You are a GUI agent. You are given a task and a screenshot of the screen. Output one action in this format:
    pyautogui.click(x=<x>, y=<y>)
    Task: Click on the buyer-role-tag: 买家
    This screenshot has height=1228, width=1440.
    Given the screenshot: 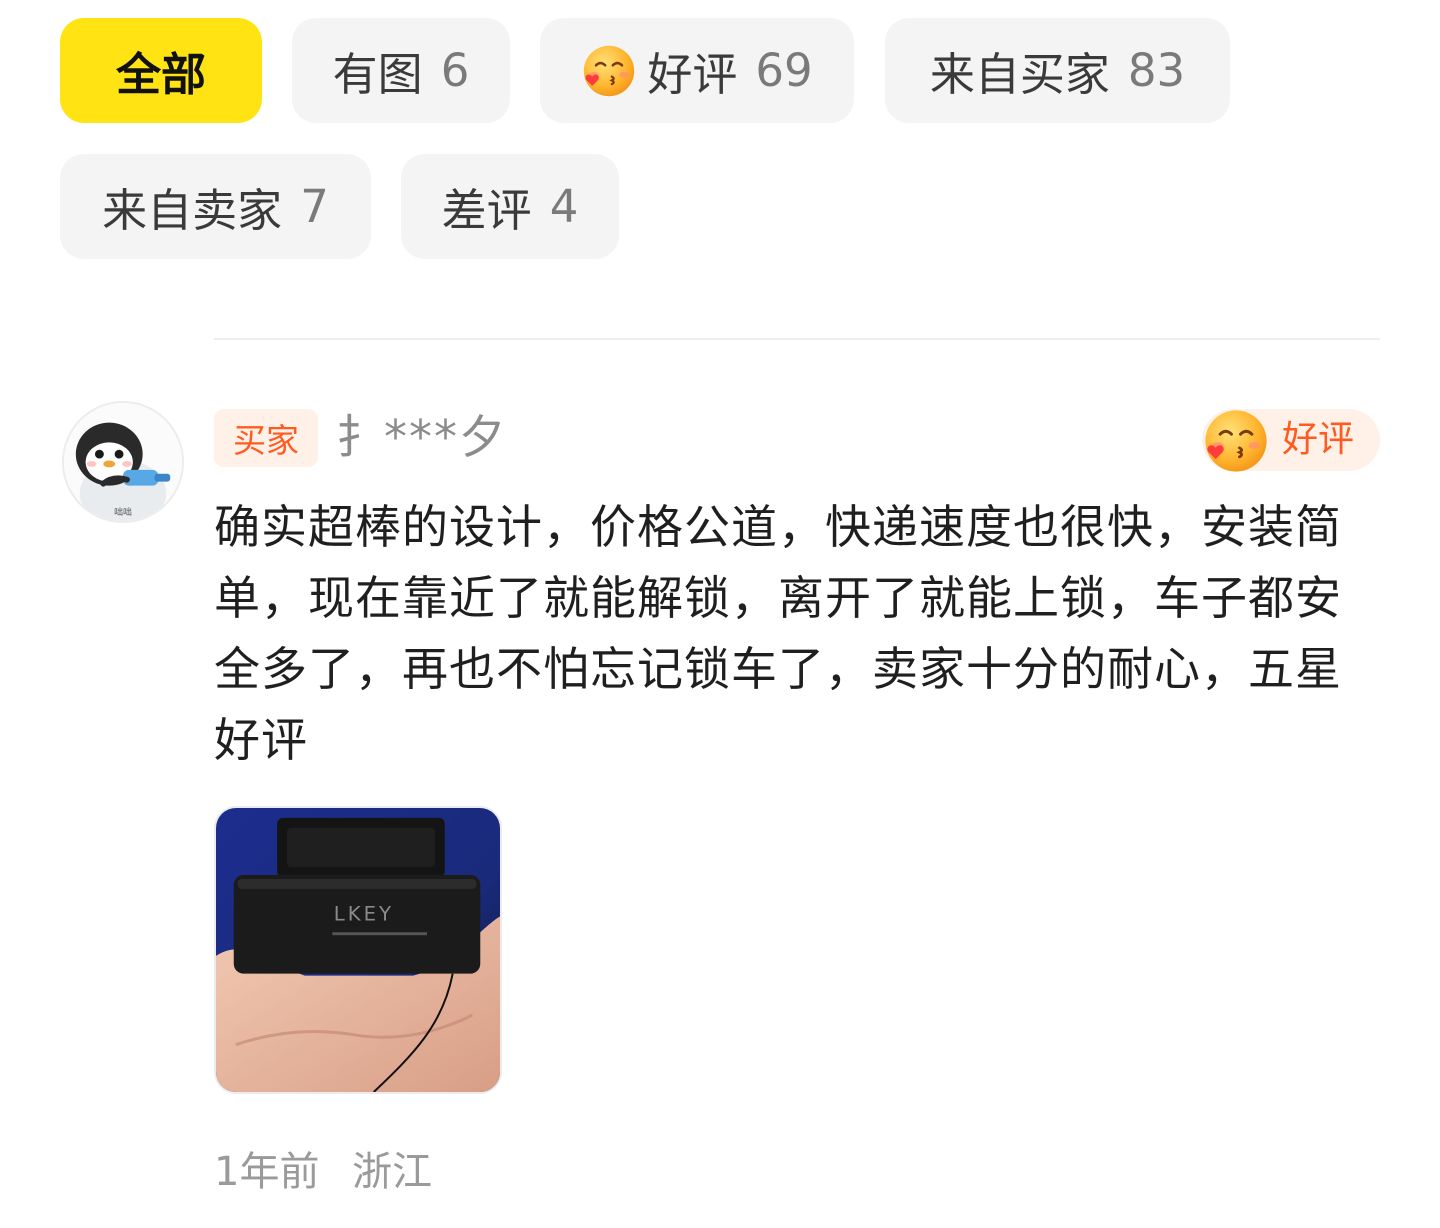 What is the action you would take?
    pyautogui.click(x=266, y=438)
    